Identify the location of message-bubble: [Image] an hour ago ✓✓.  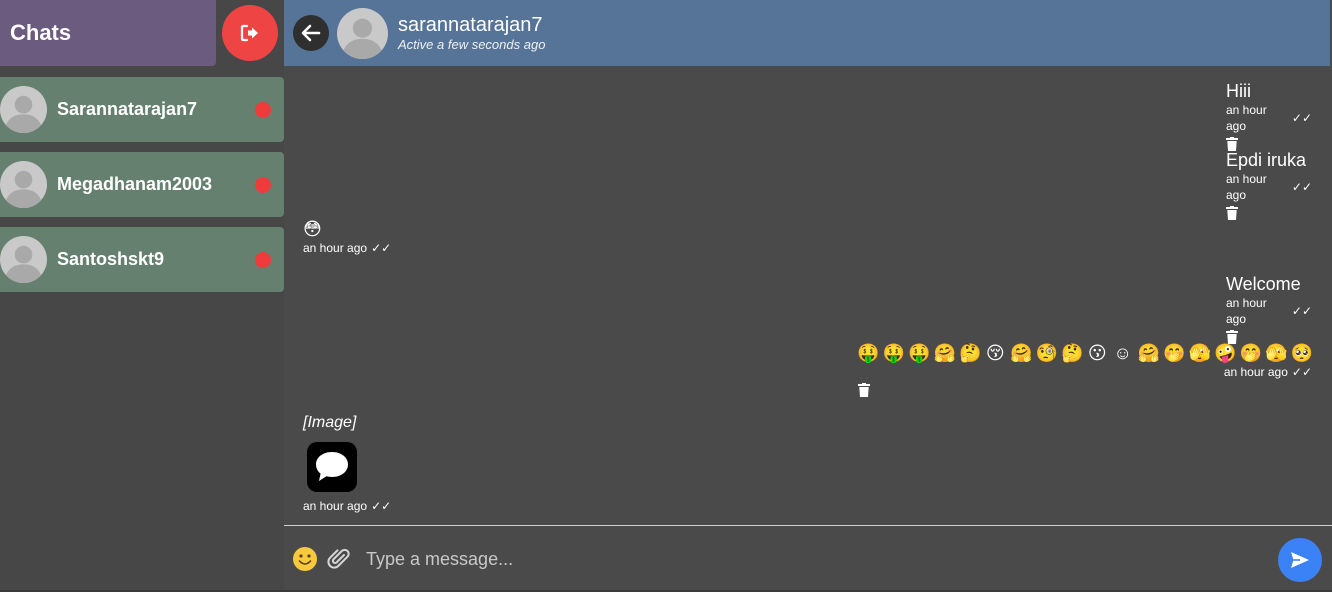
(347, 463).